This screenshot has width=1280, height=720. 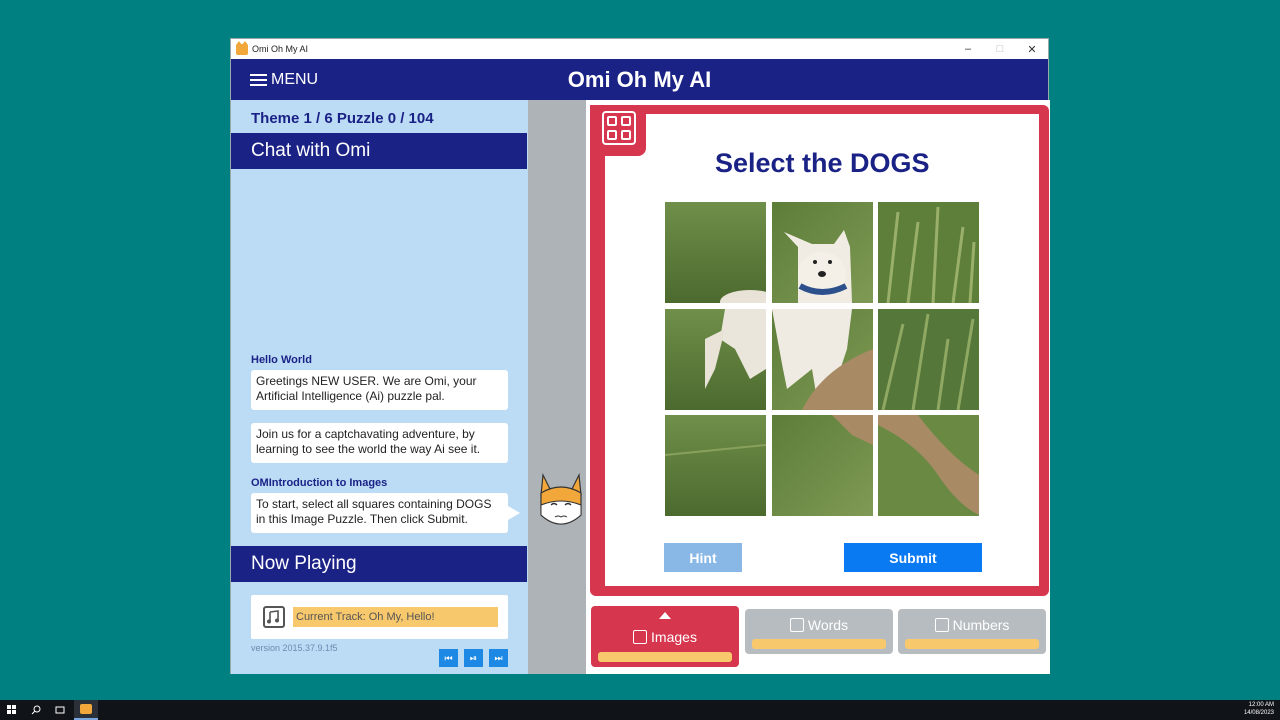 What do you see at coordinates (379, 564) in the screenshot?
I see `now-playing-header: Now Playing` at bounding box center [379, 564].